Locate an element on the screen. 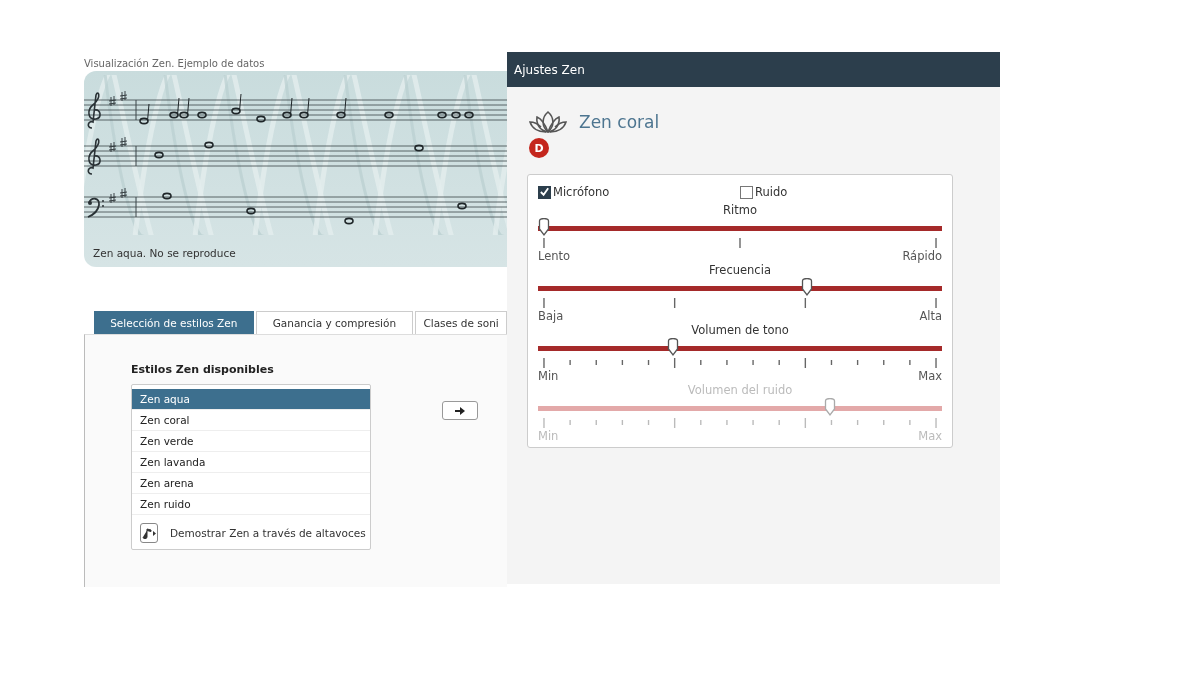  checkbox-label: Ruido is located at coordinates (771, 192).